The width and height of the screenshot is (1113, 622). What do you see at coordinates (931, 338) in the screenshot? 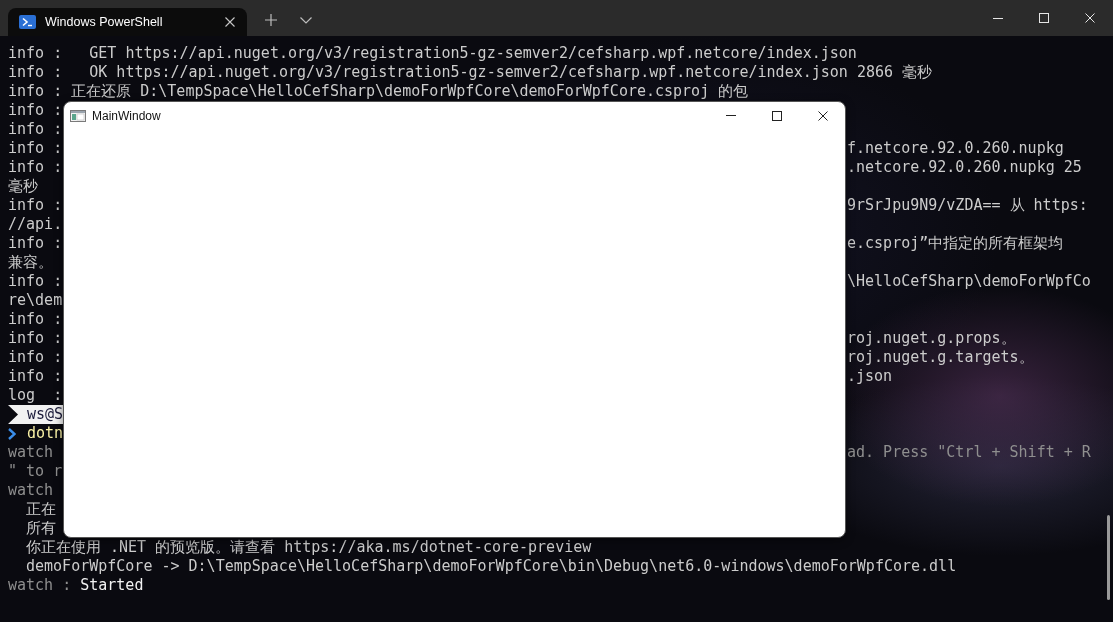
I see `terminal-text: roj.nuget.g.props。` at bounding box center [931, 338].